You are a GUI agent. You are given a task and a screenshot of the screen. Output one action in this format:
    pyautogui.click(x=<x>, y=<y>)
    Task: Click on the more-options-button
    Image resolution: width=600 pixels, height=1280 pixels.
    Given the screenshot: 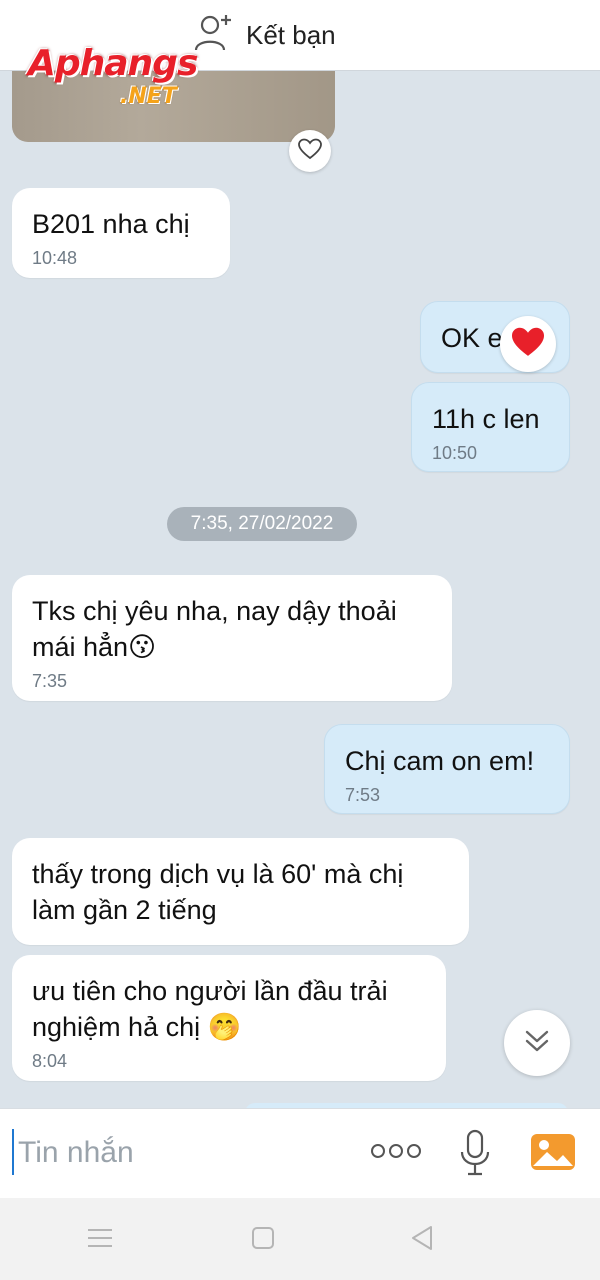 What is the action you would take?
    pyautogui.click(x=396, y=1153)
    